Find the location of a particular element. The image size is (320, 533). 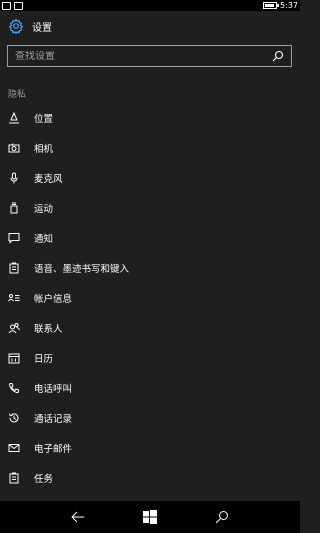

list-item-label: 麦克风 is located at coordinates (48, 179).